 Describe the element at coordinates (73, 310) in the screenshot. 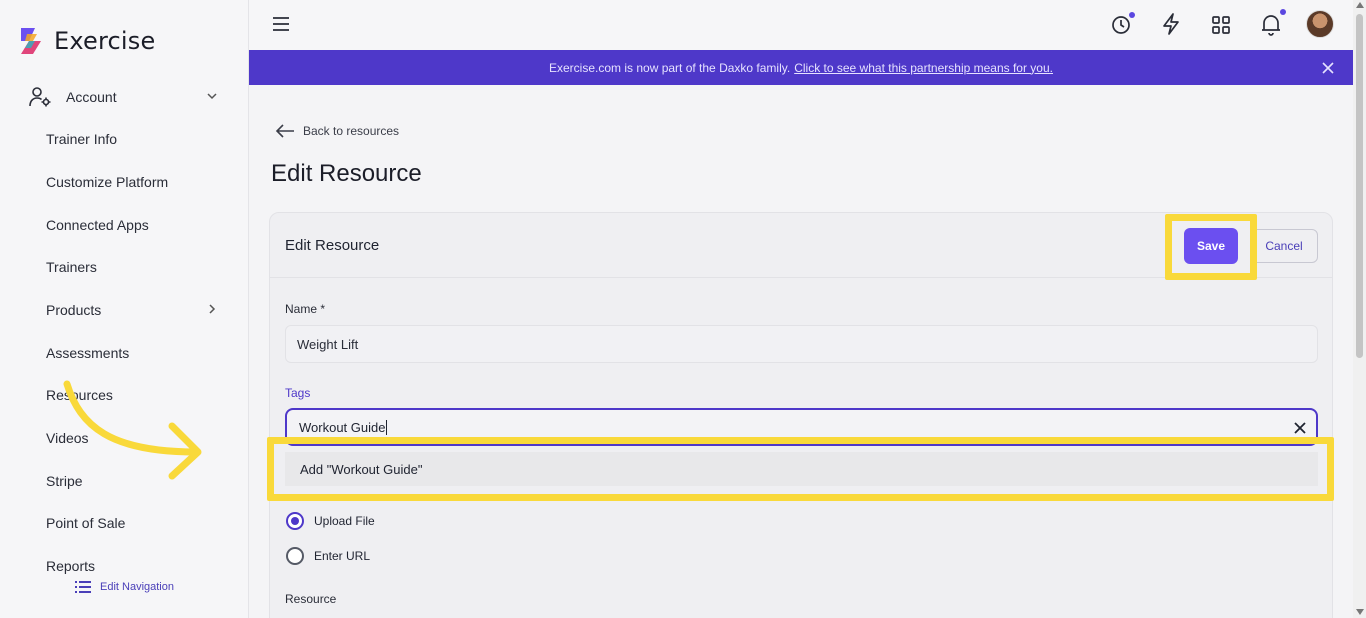

I see `sidebar-item-products: Products` at that location.